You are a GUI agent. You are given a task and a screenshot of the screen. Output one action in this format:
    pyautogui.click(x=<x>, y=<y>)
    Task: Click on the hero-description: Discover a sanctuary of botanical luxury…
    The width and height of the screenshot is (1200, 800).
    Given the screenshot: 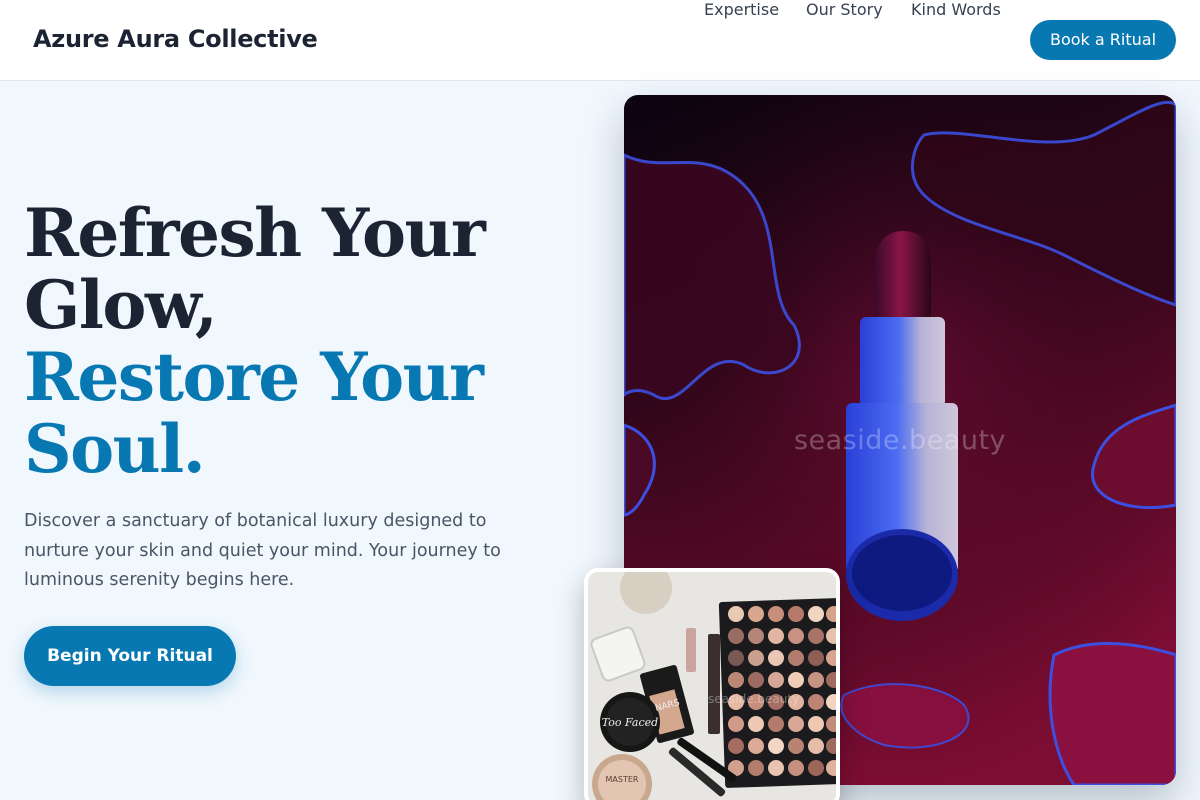 What is the action you would take?
    pyautogui.click(x=262, y=550)
    